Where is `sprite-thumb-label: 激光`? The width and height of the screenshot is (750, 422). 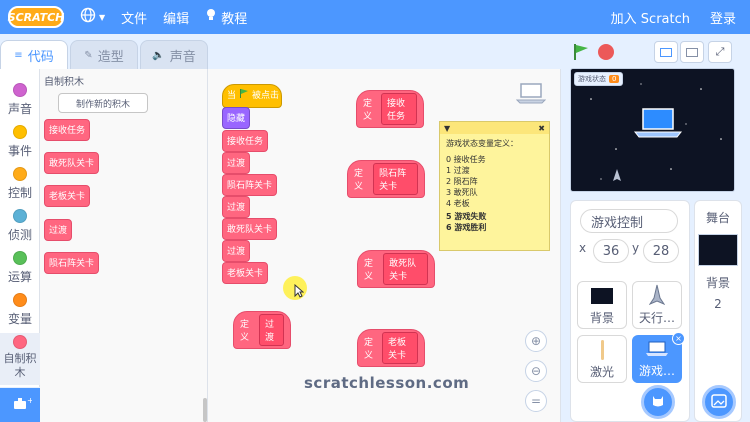 sprite-thumb-label: 激光 is located at coordinates (601, 372).